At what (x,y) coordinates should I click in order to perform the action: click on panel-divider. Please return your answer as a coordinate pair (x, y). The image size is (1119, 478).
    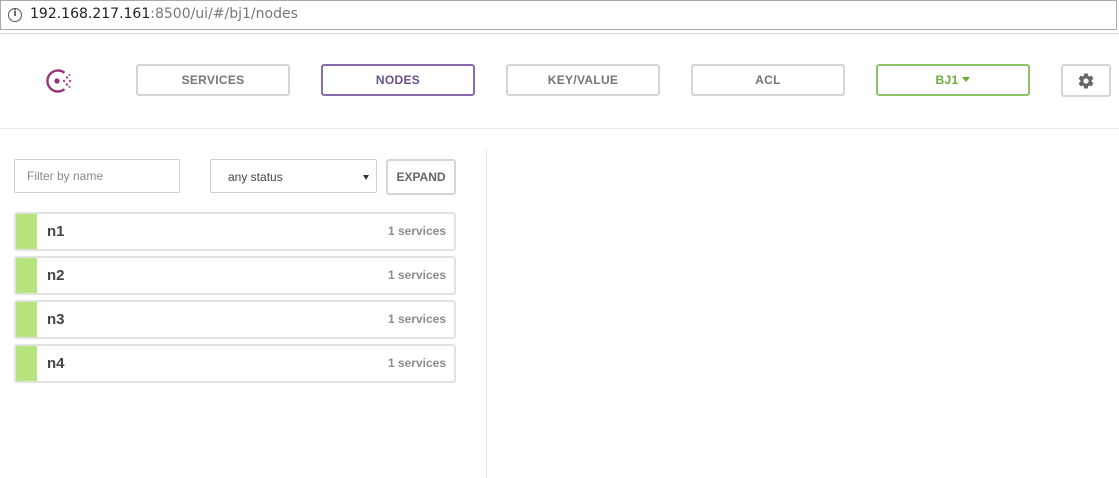
    Looking at the image, I should click on (486, 314).